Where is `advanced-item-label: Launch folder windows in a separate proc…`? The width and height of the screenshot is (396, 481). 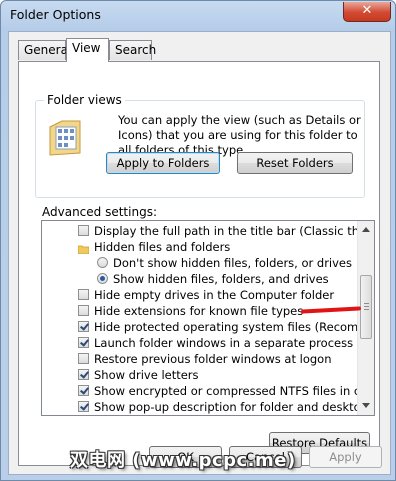 advanced-item-label: Launch folder windows in a separate proc… is located at coordinates (224, 343).